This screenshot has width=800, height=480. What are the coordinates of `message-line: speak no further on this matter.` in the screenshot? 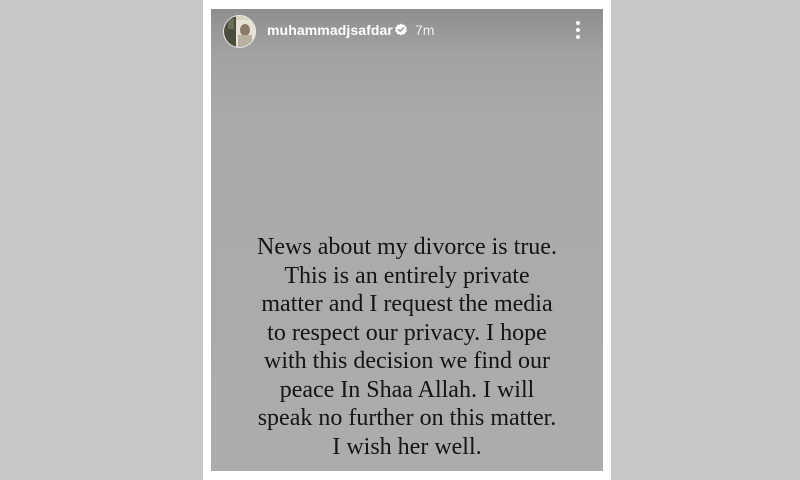 It's located at (407, 418).